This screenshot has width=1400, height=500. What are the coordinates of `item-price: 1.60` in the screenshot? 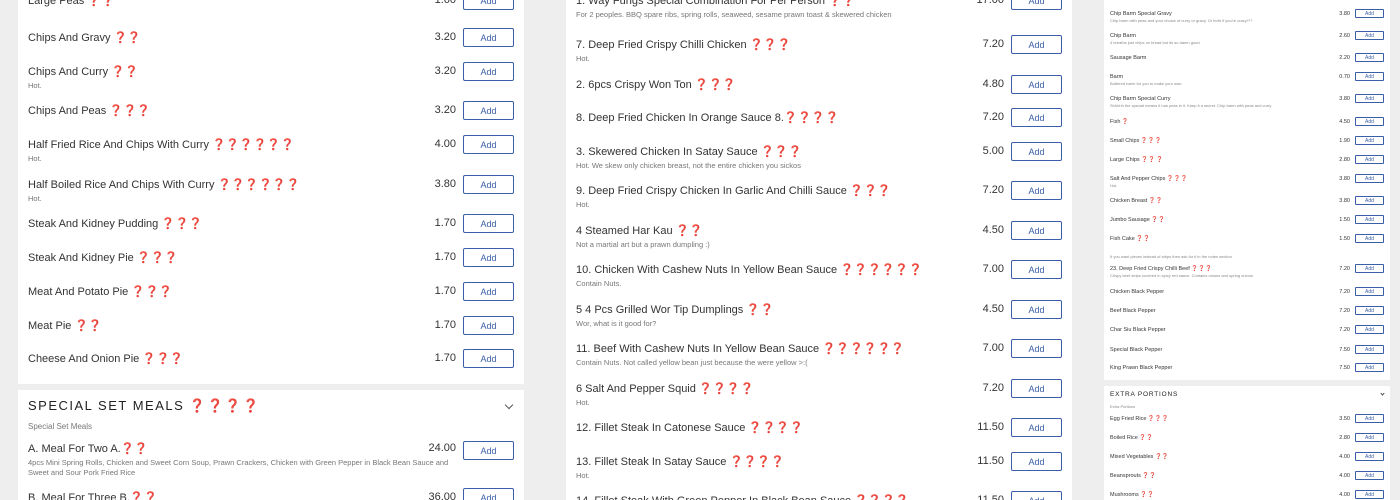 It's located at (445, 3).